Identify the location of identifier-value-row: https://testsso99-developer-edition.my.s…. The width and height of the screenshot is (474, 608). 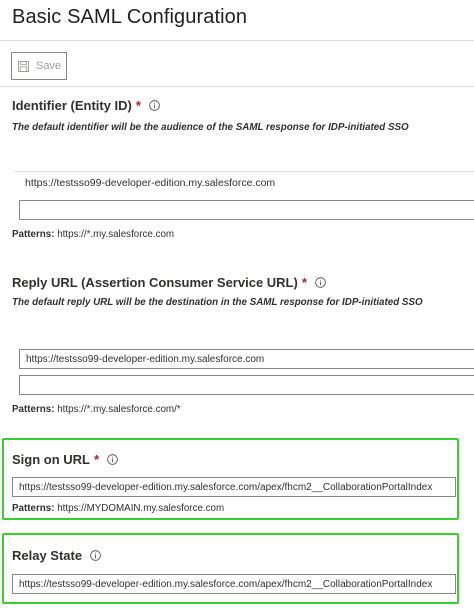
(150, 183).